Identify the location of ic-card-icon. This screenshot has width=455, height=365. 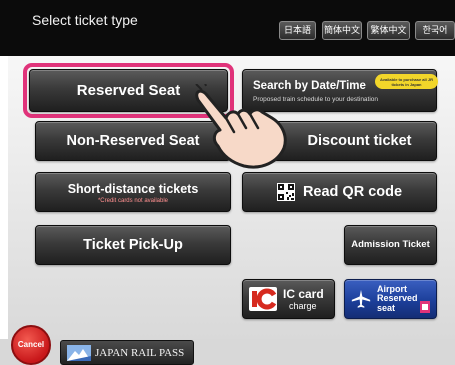
(263, 299).